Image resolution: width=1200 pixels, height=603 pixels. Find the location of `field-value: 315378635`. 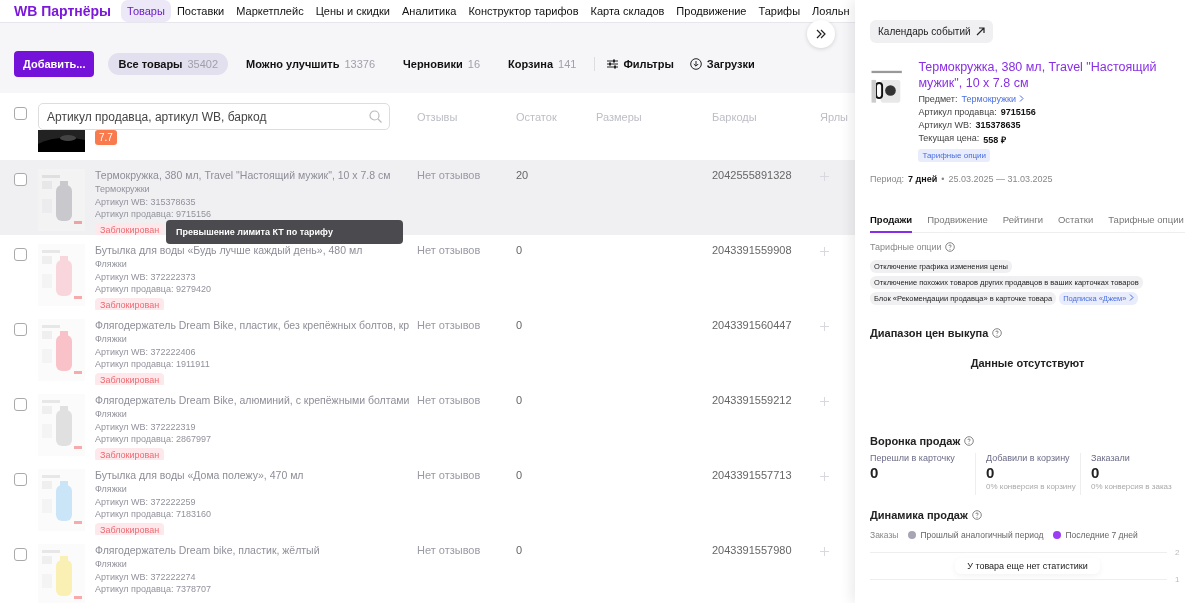

field-value: 315378635 is located at coordinates (998, 125).